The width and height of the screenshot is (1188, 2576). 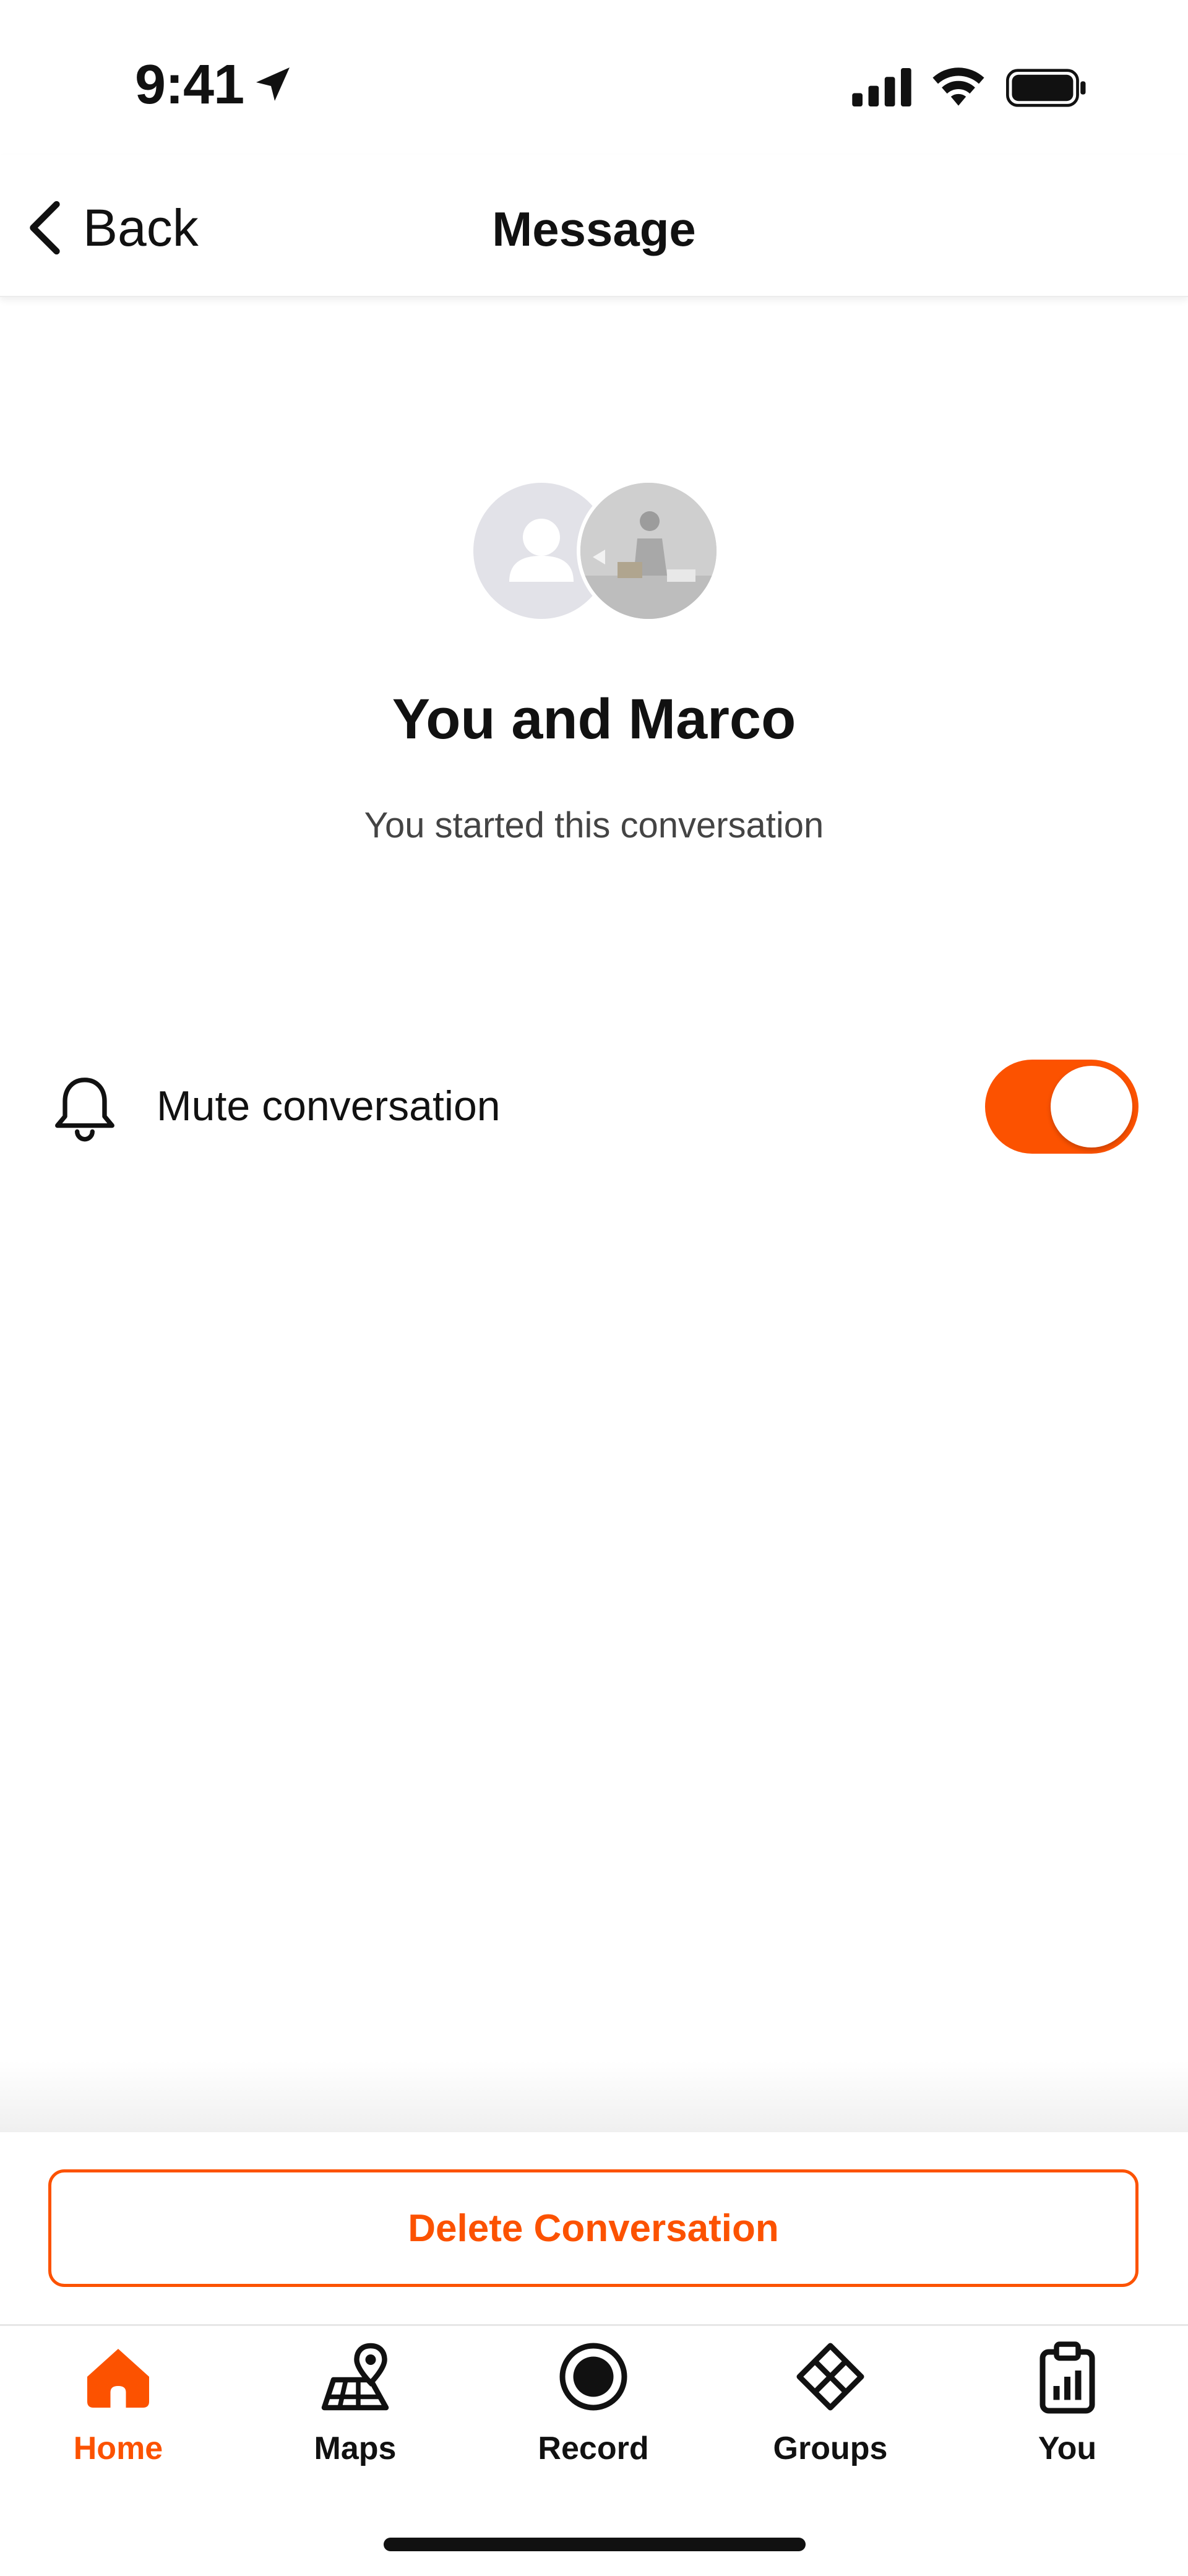 What do you see at coordinates (273, 84) in the screenshot?
I see `location-arrow-icon` at bounding box center [273, 84].